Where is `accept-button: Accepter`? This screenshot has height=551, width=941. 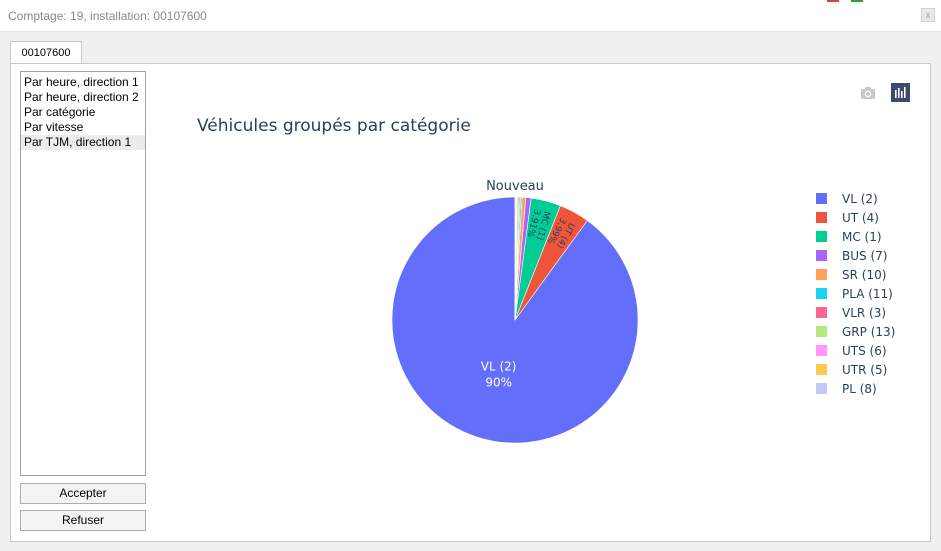
accept-button: Accepter is located at coordinates (83, 493).